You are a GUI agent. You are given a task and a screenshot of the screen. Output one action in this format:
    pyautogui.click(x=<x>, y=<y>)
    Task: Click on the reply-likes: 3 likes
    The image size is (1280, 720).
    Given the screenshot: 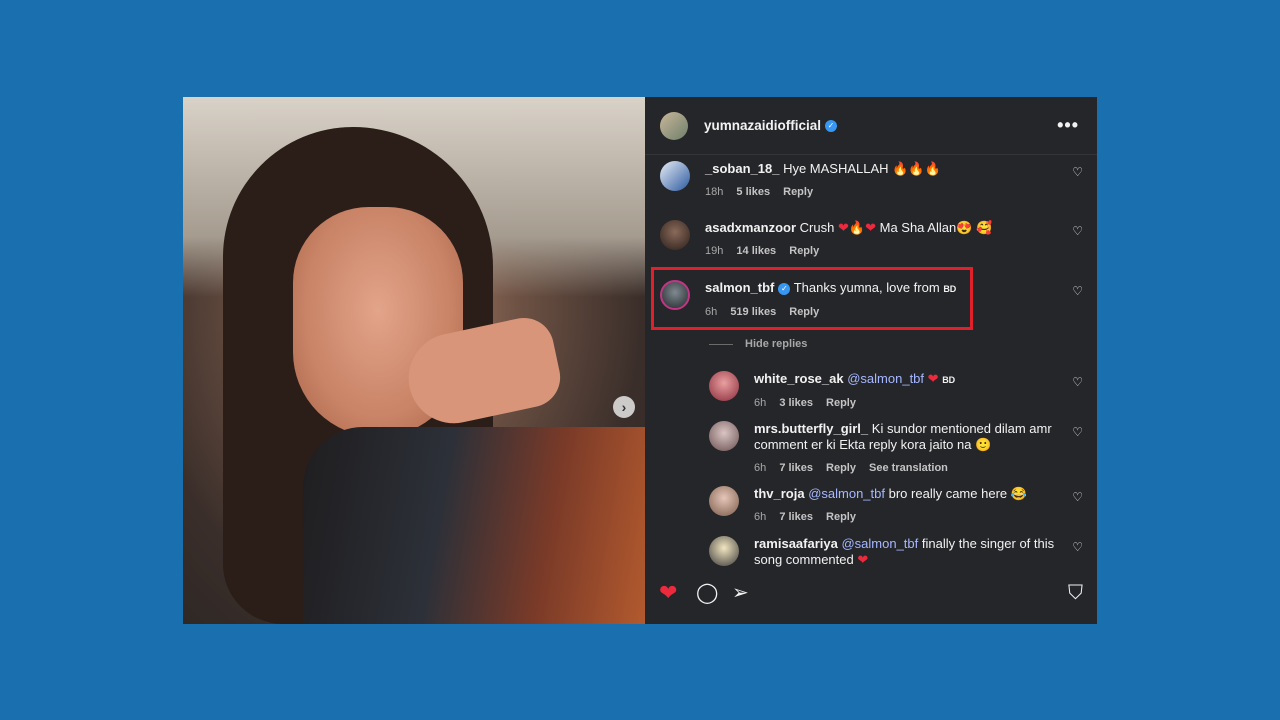 What is the action you would take?
    pyautogui.click(x=796, y=403)
    